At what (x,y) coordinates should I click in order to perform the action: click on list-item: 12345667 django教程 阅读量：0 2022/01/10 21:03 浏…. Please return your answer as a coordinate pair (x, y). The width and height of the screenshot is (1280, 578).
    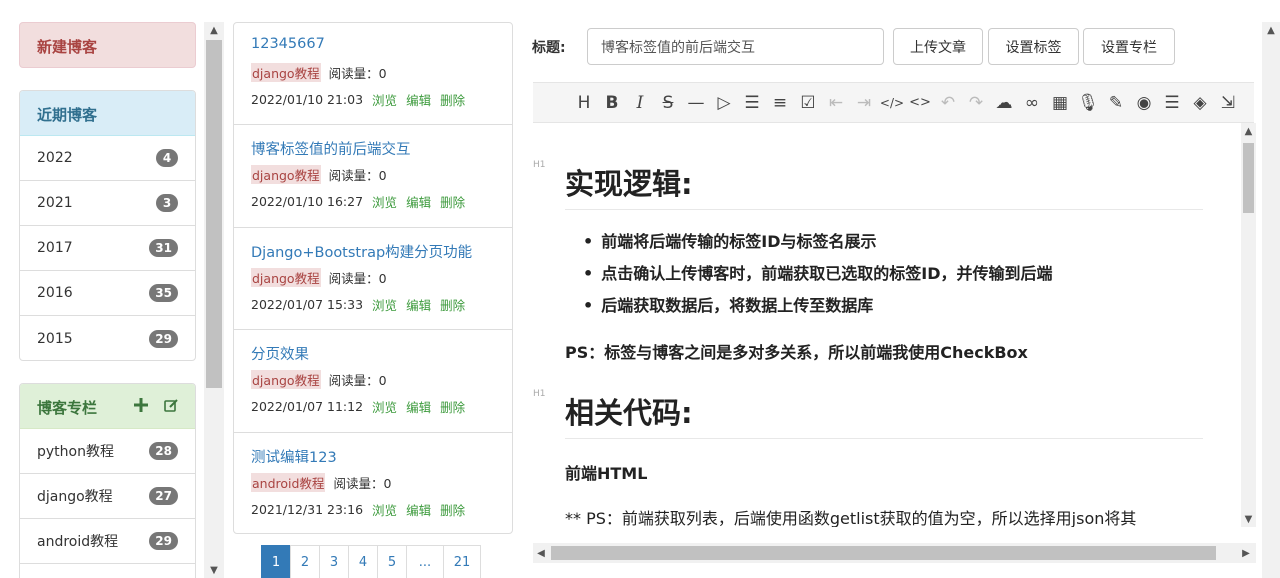
    Looking at the image, I should click on (373, 74).